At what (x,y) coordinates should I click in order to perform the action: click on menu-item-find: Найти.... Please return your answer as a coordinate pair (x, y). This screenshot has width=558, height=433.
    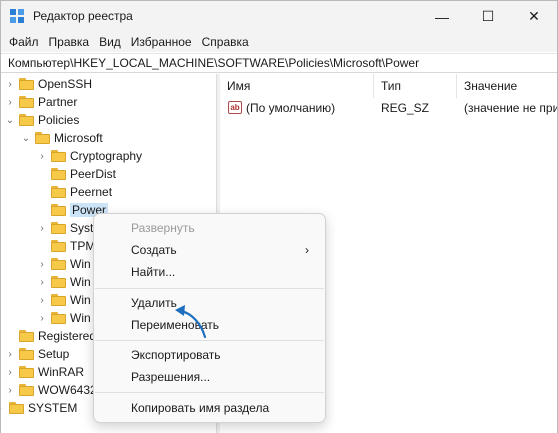
    Looking at the image, I should click on (209, 272).